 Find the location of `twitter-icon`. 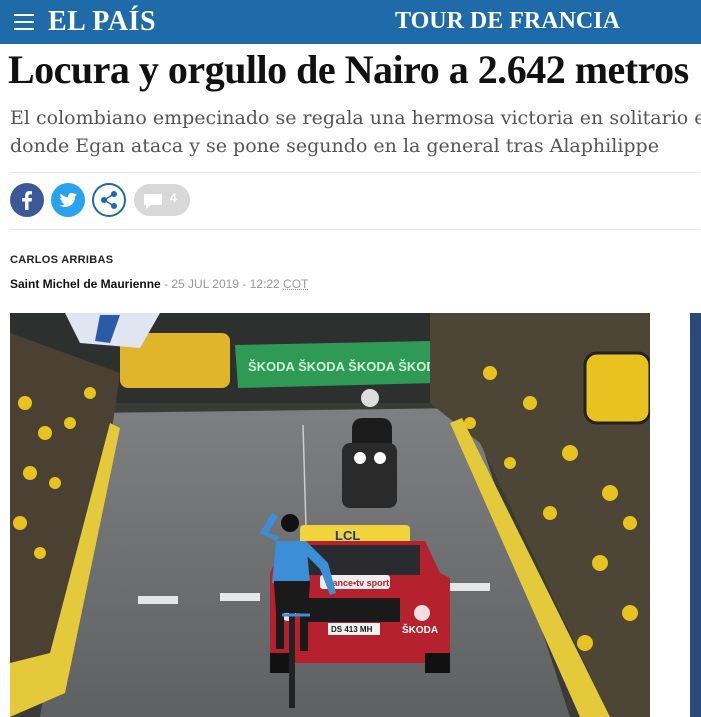

twitter-icon is located at coordinates (68, 199).